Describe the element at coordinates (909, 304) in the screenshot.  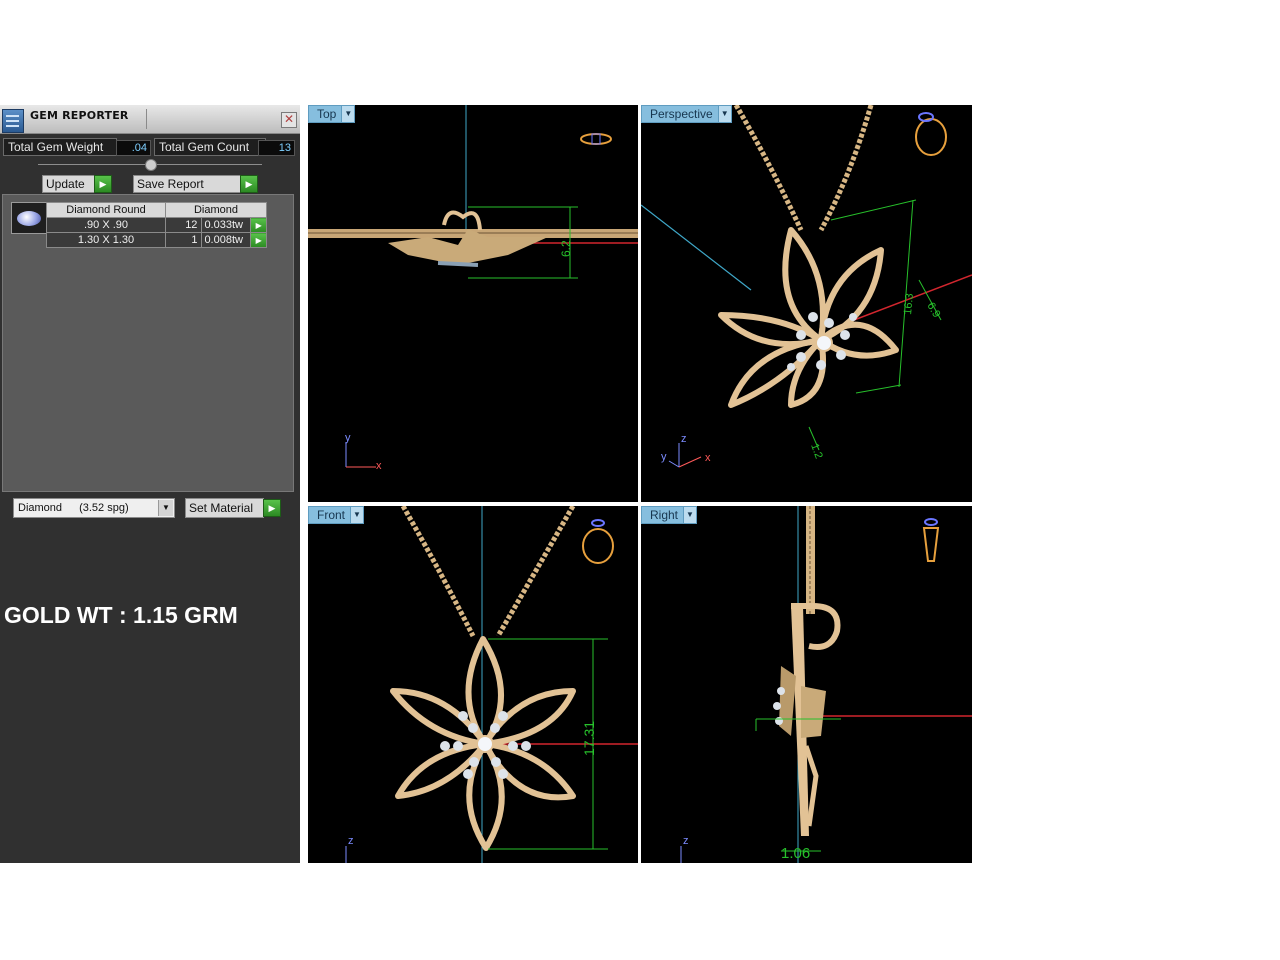
I see `perspective-dimension-a: 16.3` at that location.